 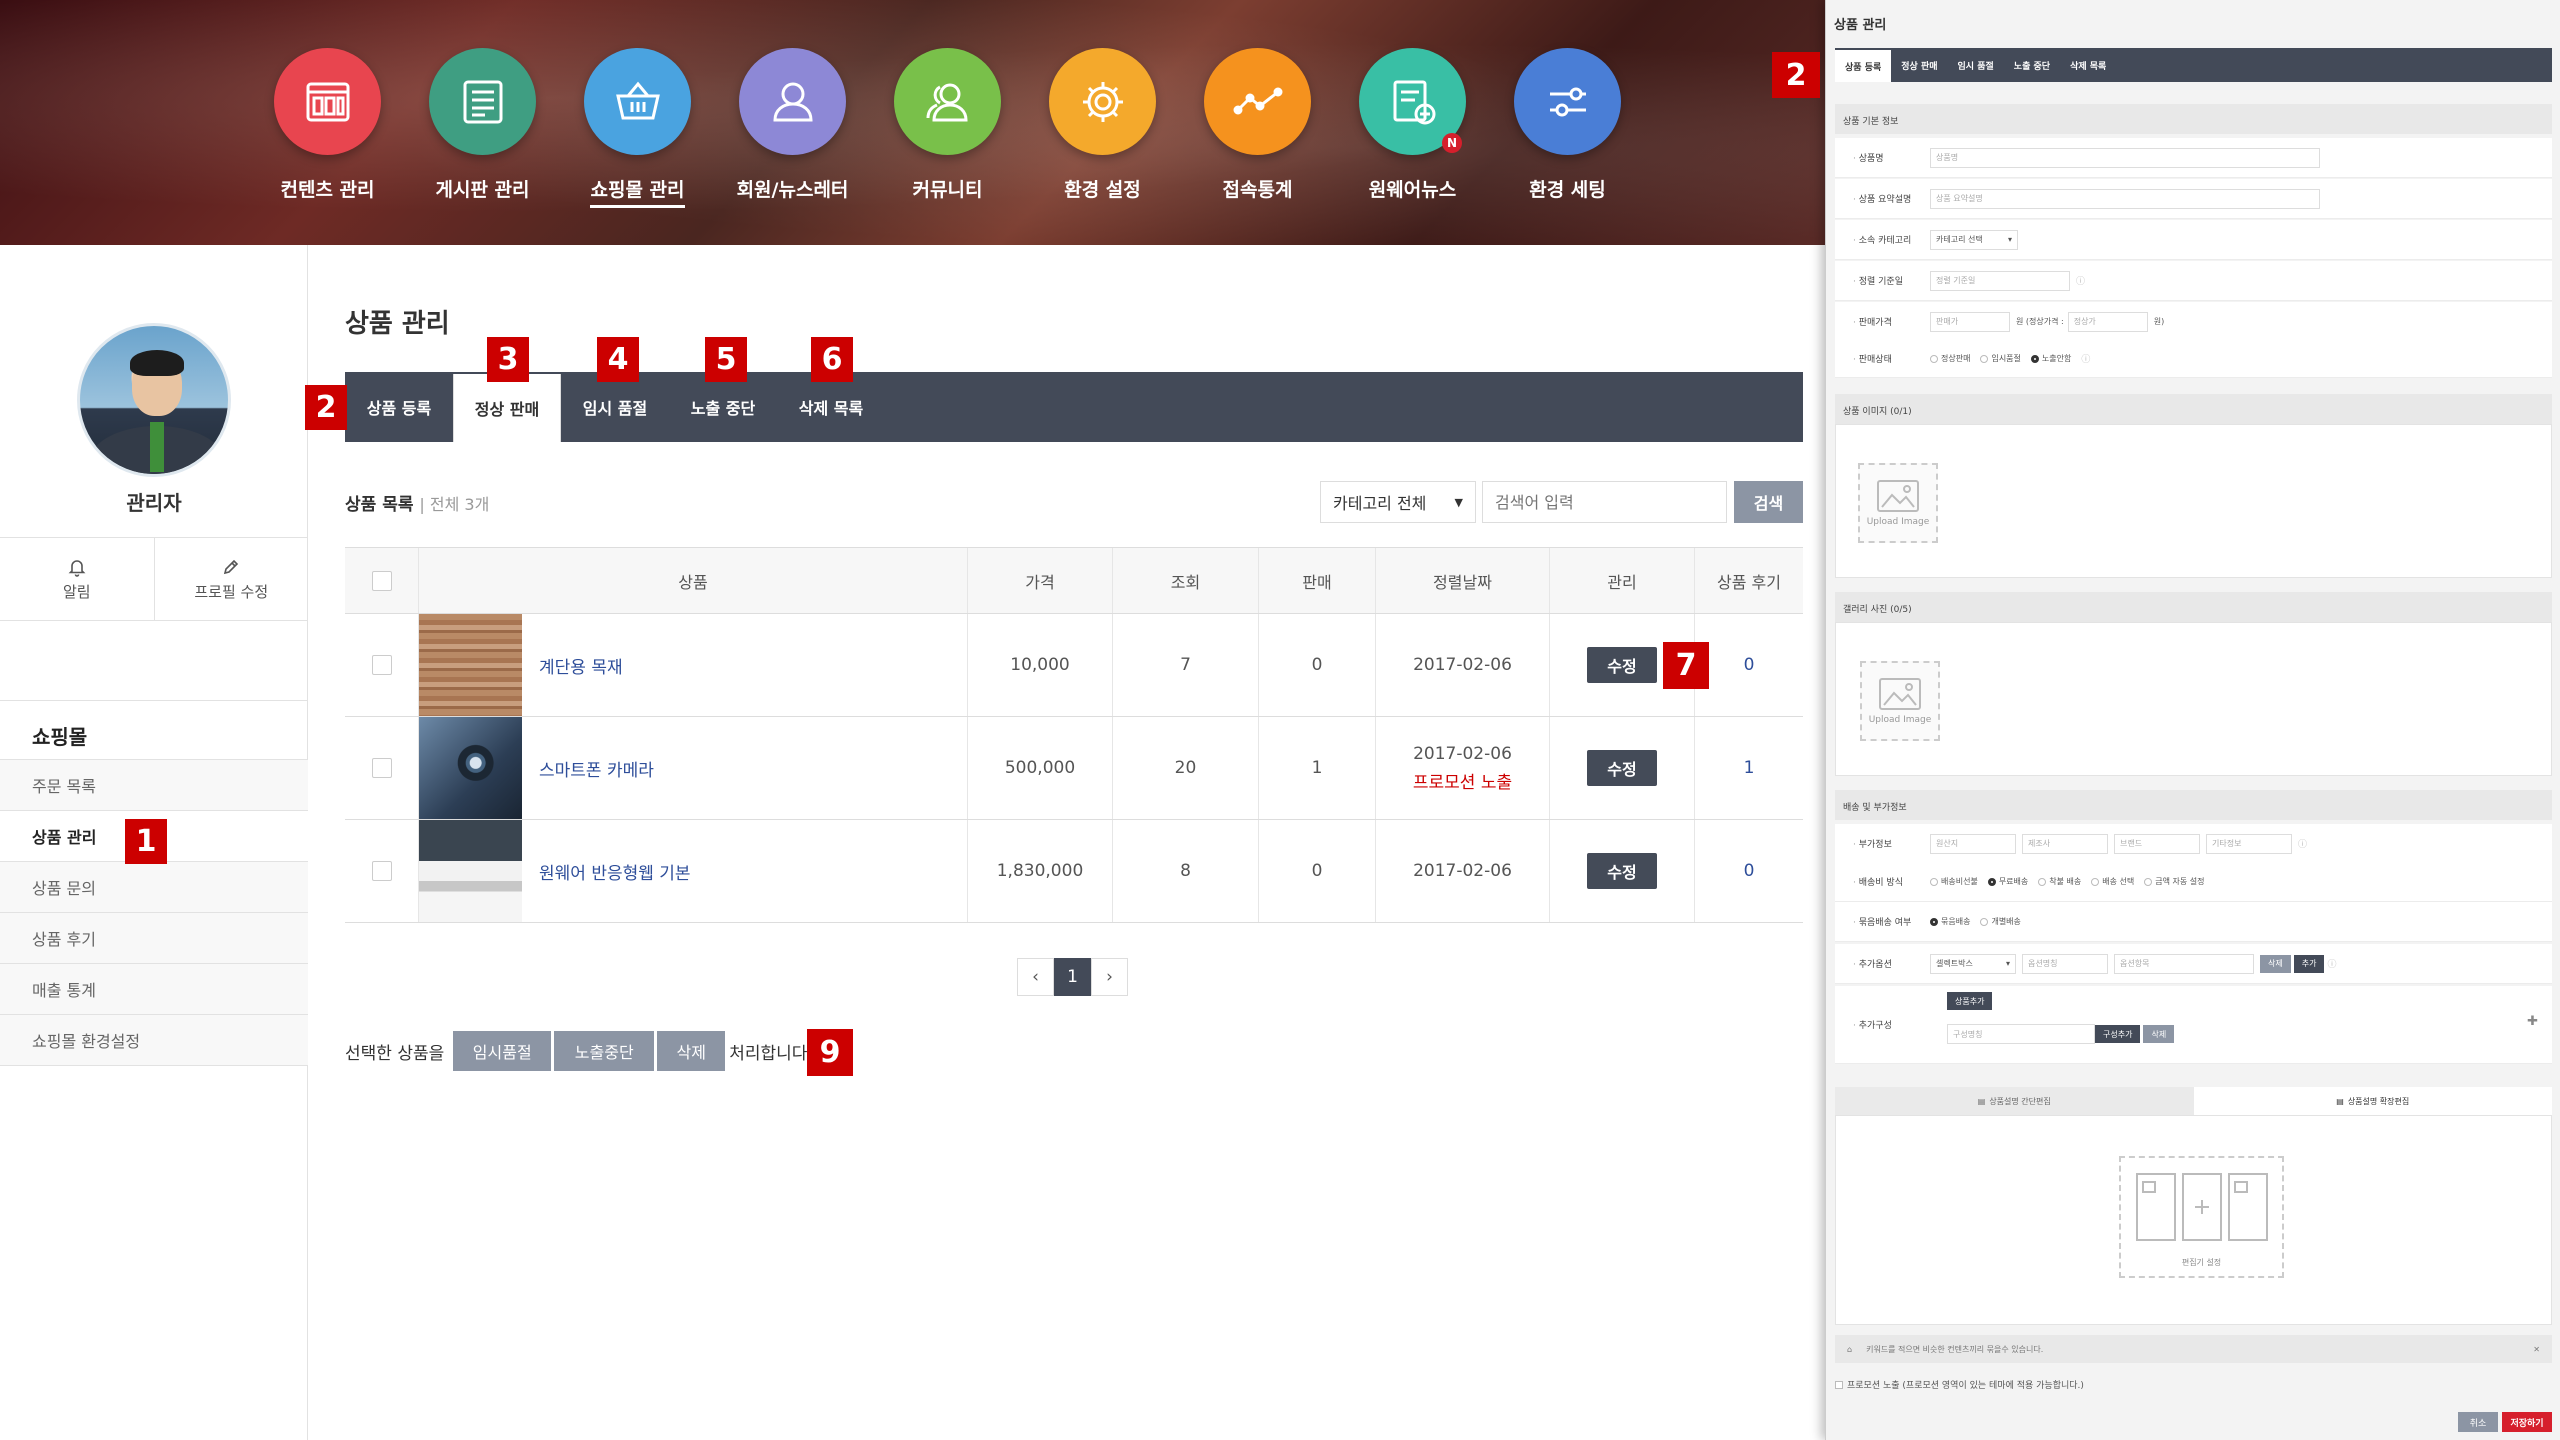 I want to click on option-type-select: 셀렉트박스 ▾, so click(x=1973, y=963).